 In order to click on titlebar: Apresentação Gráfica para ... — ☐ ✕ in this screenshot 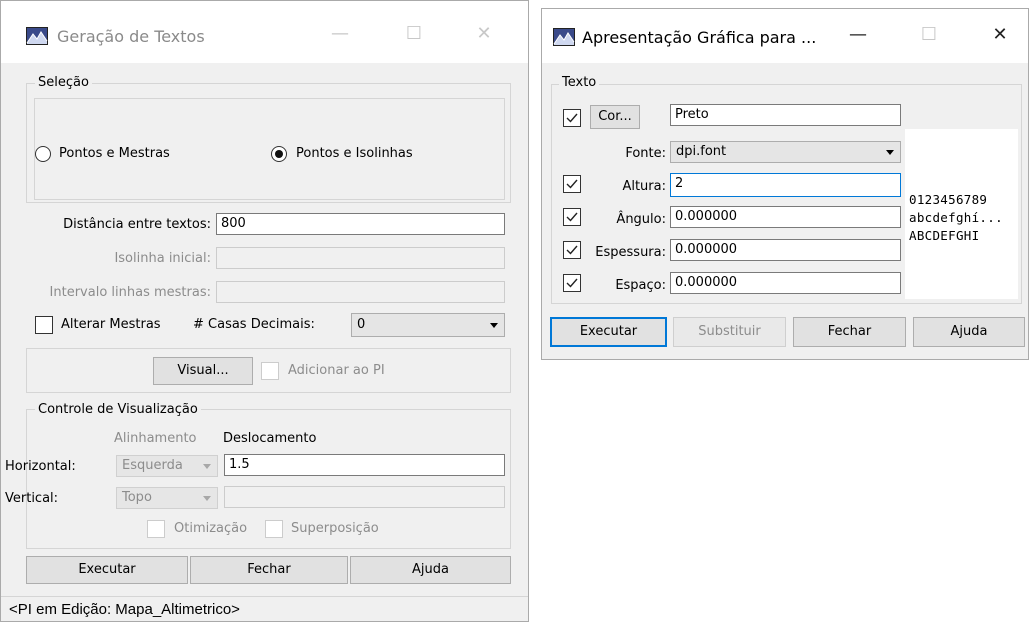, I will do `click(785, 36)`.